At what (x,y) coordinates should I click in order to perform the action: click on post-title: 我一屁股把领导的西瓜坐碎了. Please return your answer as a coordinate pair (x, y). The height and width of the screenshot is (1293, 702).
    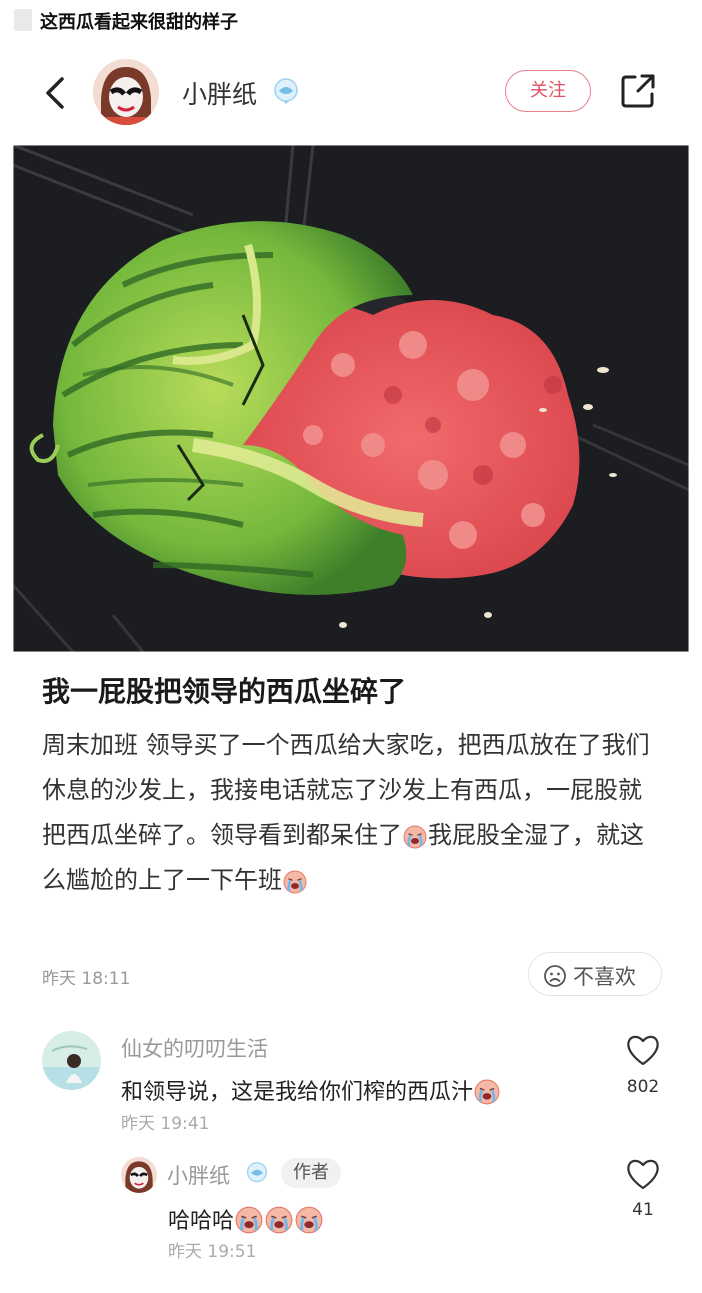
    Looking at the image, I should click on (224, 691).